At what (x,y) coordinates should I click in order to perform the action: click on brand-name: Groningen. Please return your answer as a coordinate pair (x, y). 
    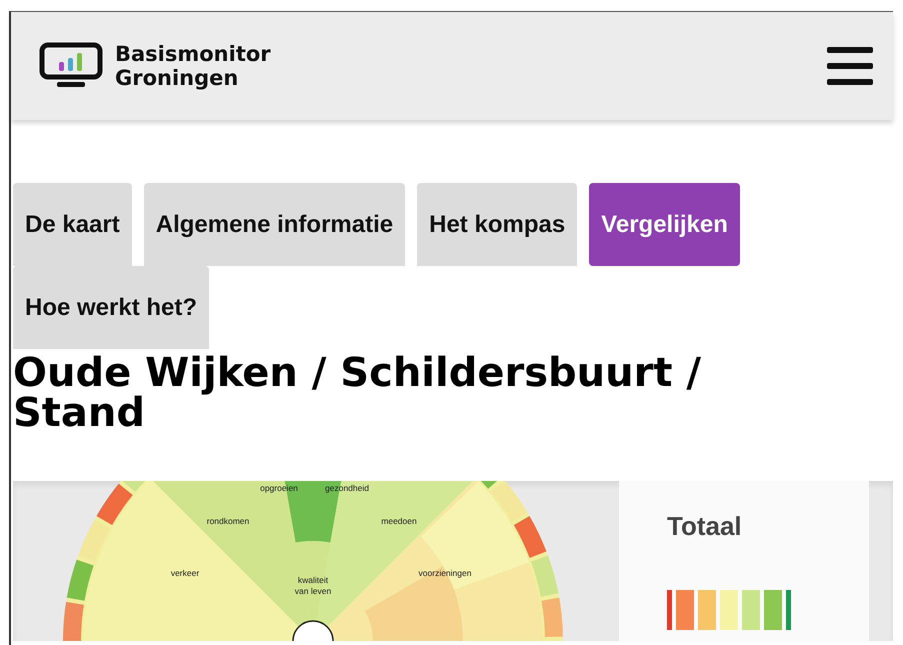
    Looking at the image, I should click on (177, 78).